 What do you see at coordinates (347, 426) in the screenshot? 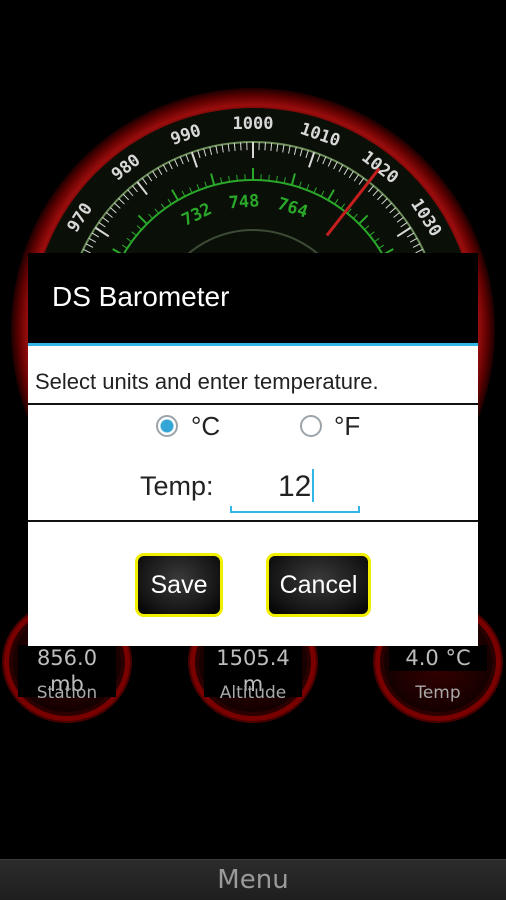
I see `fahrenheit-label: °F` at bounding box center [347, 426].